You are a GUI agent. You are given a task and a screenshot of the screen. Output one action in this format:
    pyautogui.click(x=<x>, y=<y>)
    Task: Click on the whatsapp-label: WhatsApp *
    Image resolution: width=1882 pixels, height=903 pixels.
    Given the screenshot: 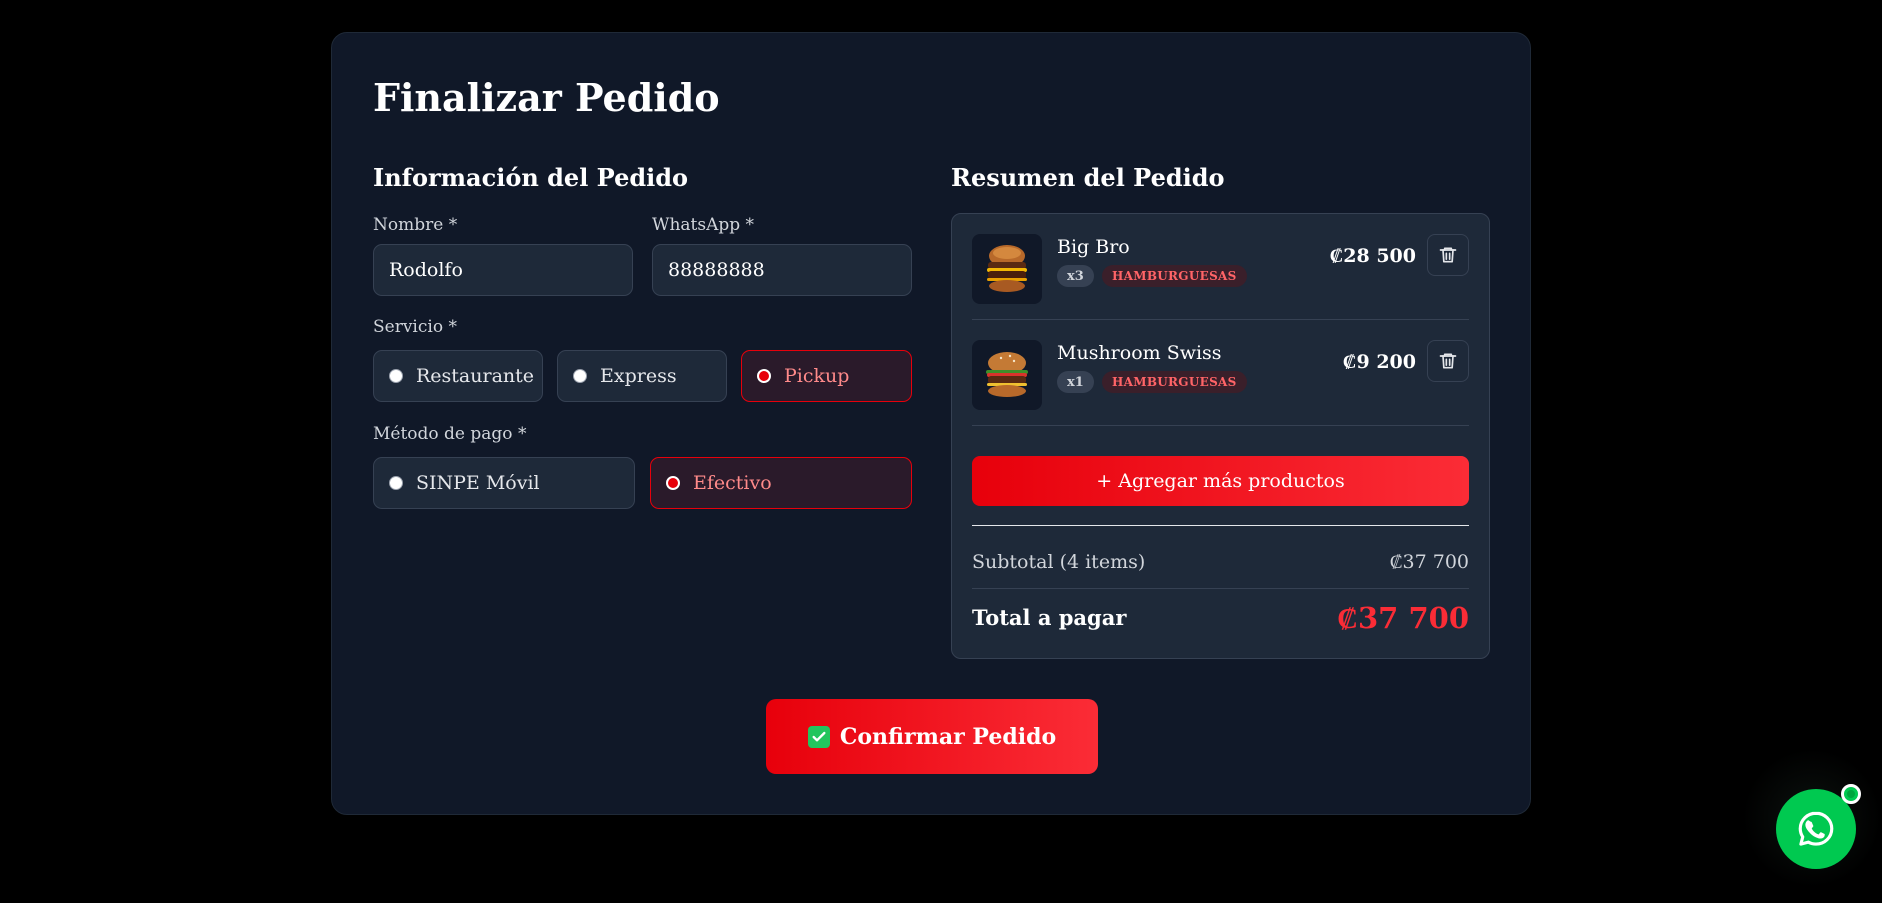 What is the action you would take?
    pyautogui.click(x=703, y=225)
    